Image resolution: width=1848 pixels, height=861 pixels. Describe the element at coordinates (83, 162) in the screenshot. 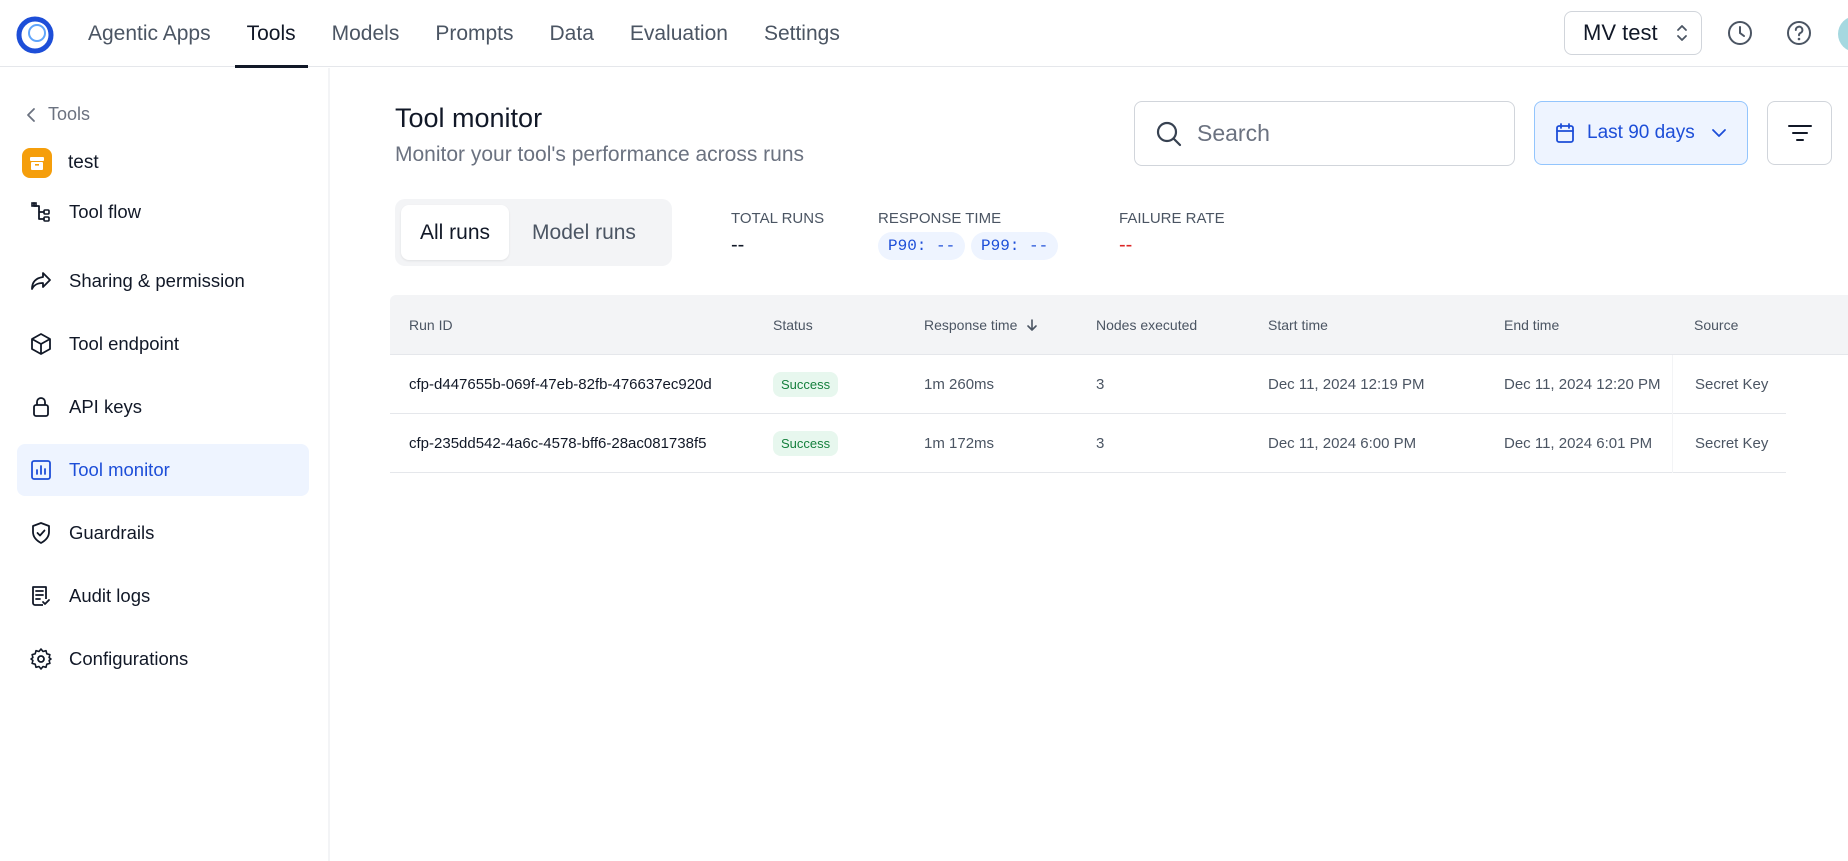

I see `tool-name-label: test` at that location.